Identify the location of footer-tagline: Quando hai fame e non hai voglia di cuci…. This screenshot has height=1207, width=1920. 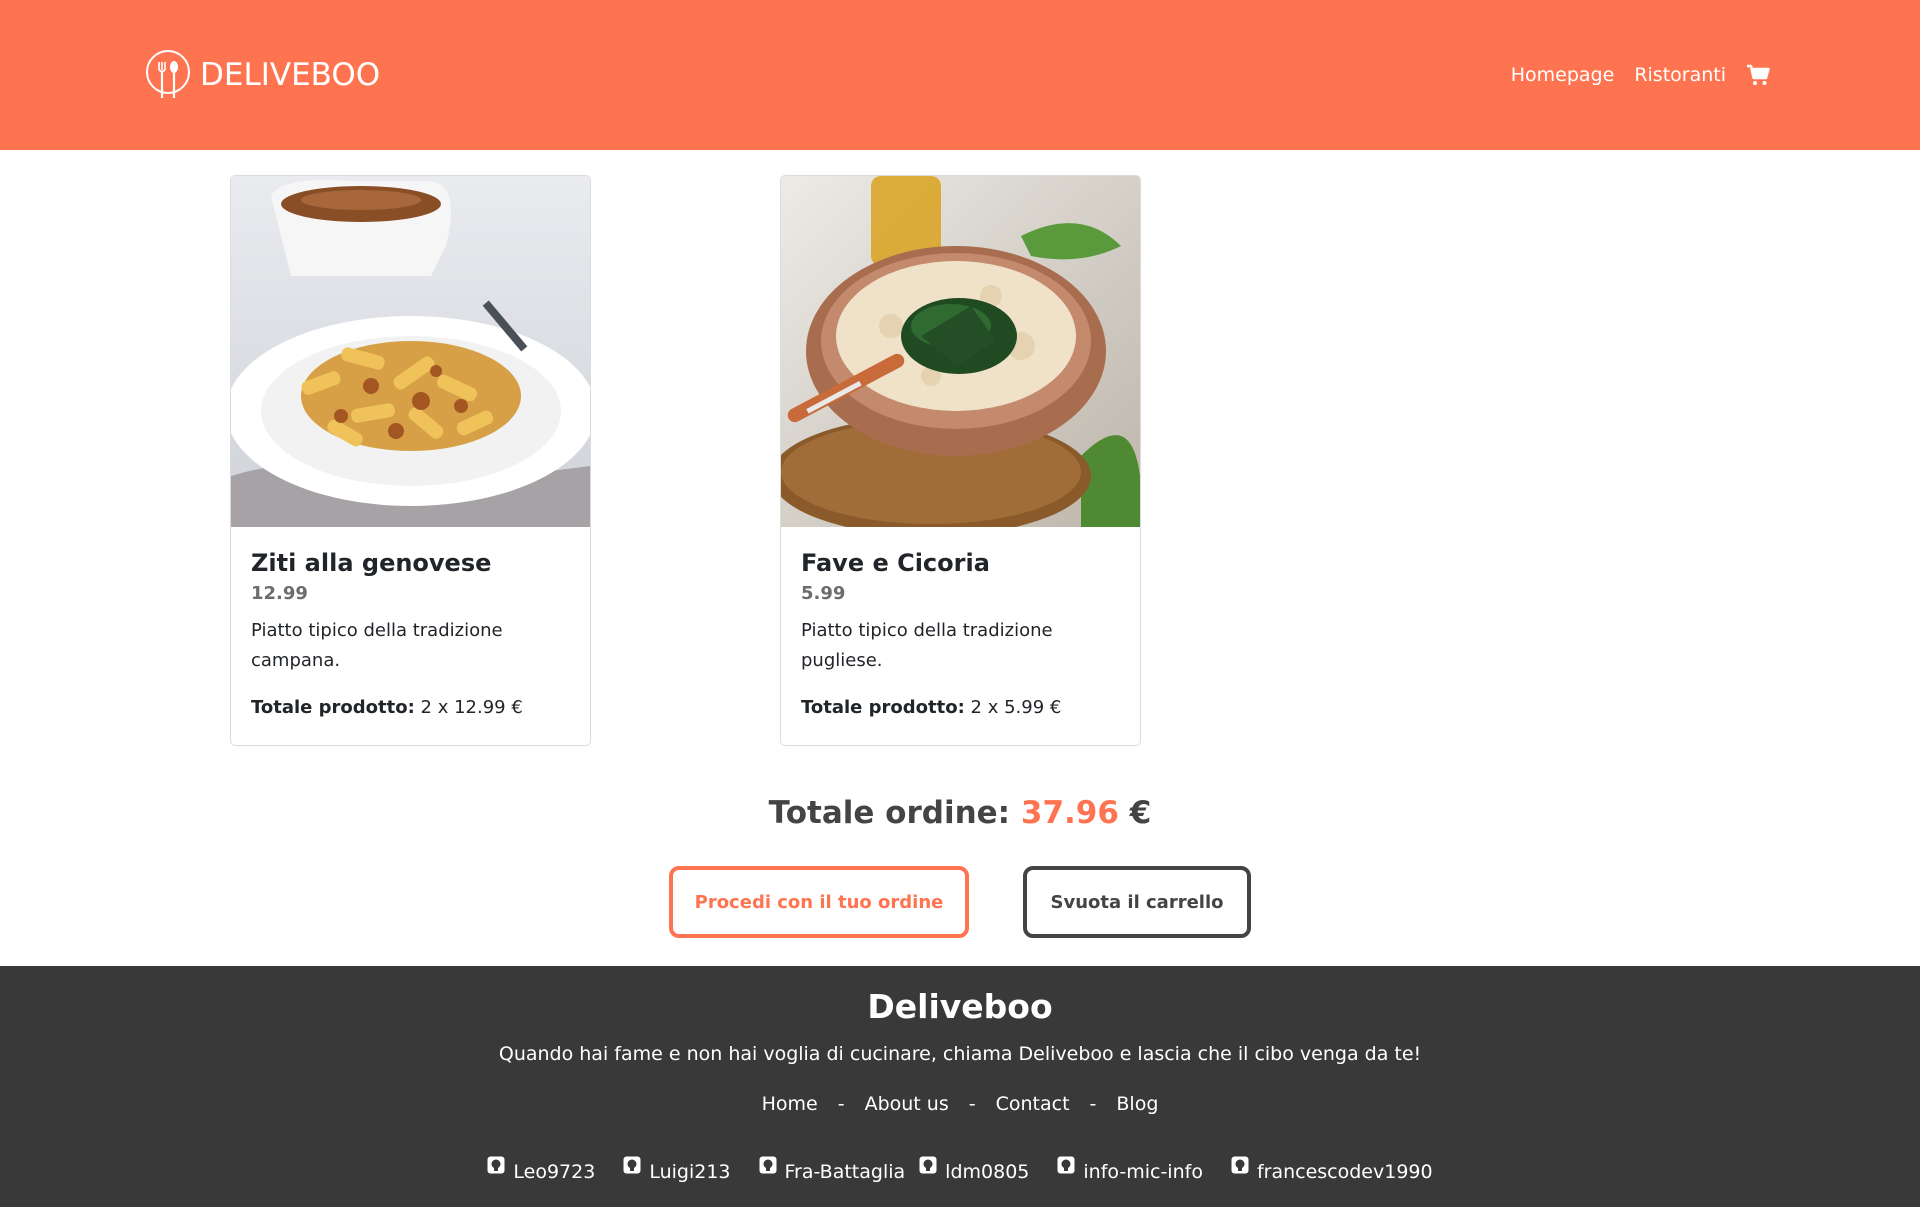
(960, 1054).